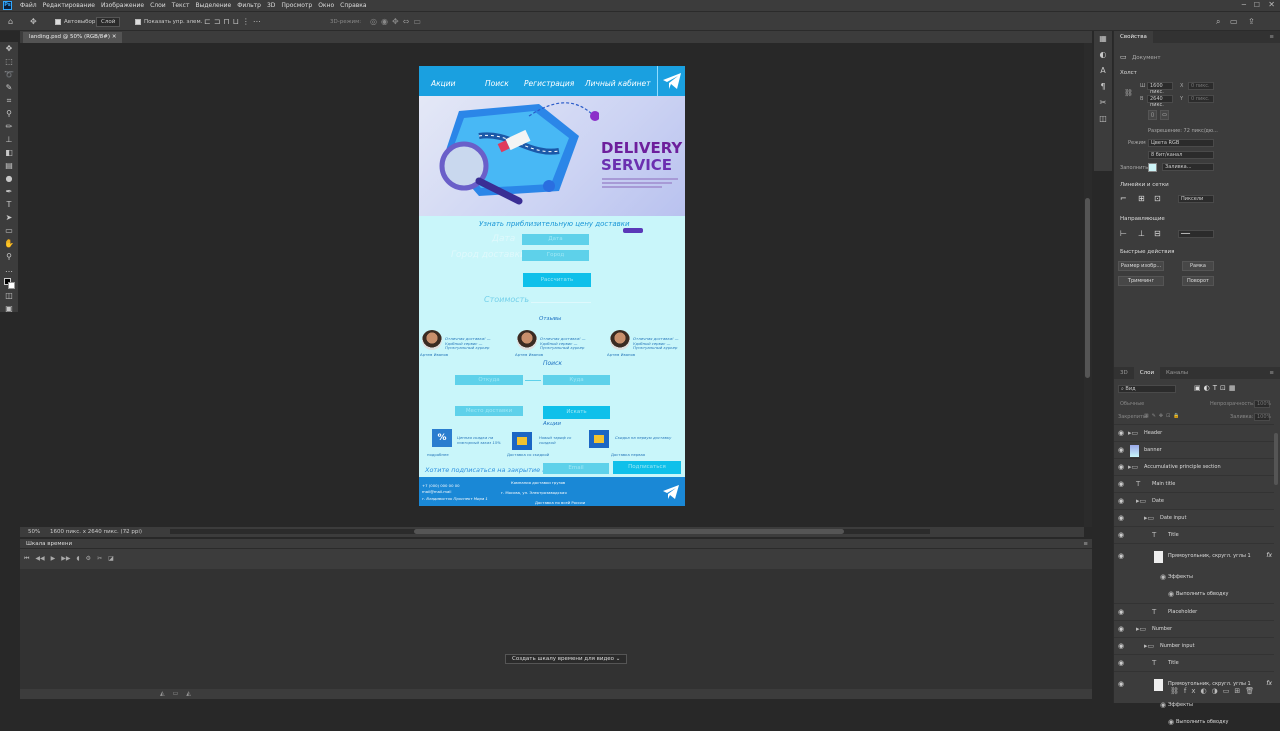 This screenshot has width=1280, height=731. Describe the element at coordinates (9, 74) in the screenshot. I see `lasso-tool-icon: ➰` at that location.